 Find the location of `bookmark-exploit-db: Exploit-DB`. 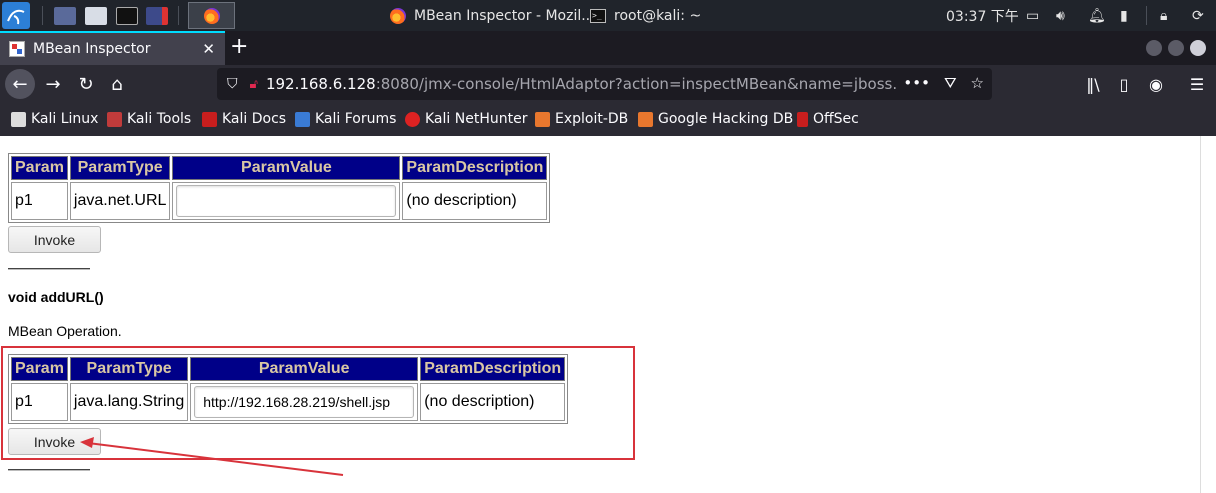

bookmark-exploit-db: Exploit-DB is located at coordinates (581, 119).